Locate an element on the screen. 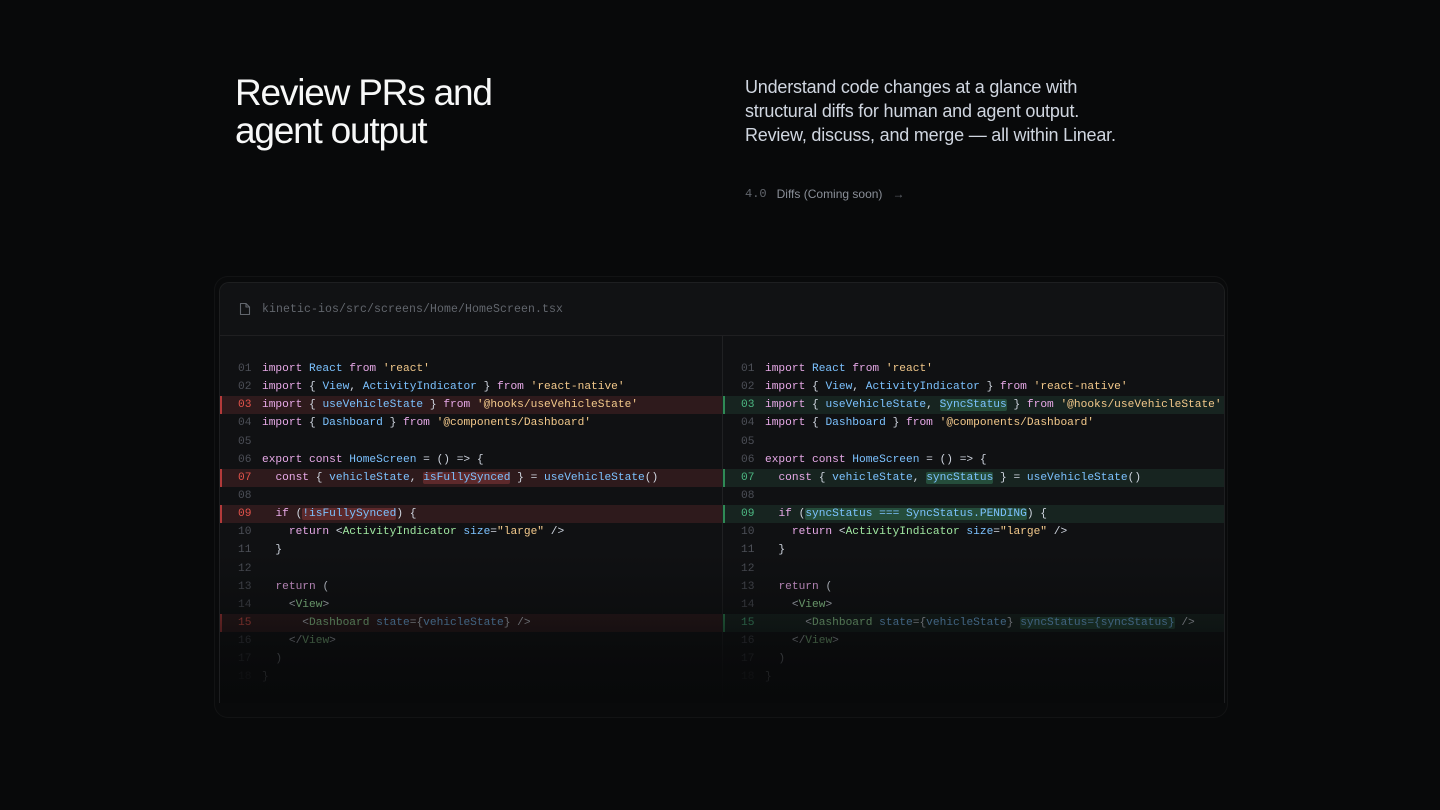 The width and height of the screenshot is (1440, 810). code-token: HomeScreen is located at coordinates (886, 459).